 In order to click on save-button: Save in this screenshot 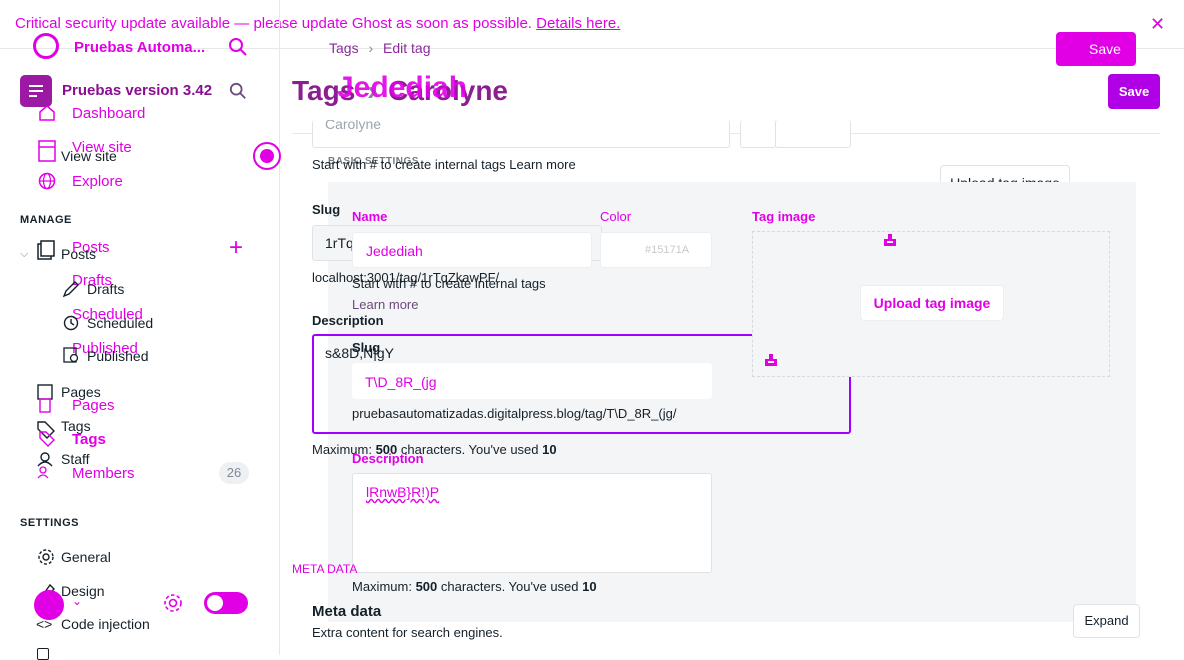, I will do `click(1134, 91)`.